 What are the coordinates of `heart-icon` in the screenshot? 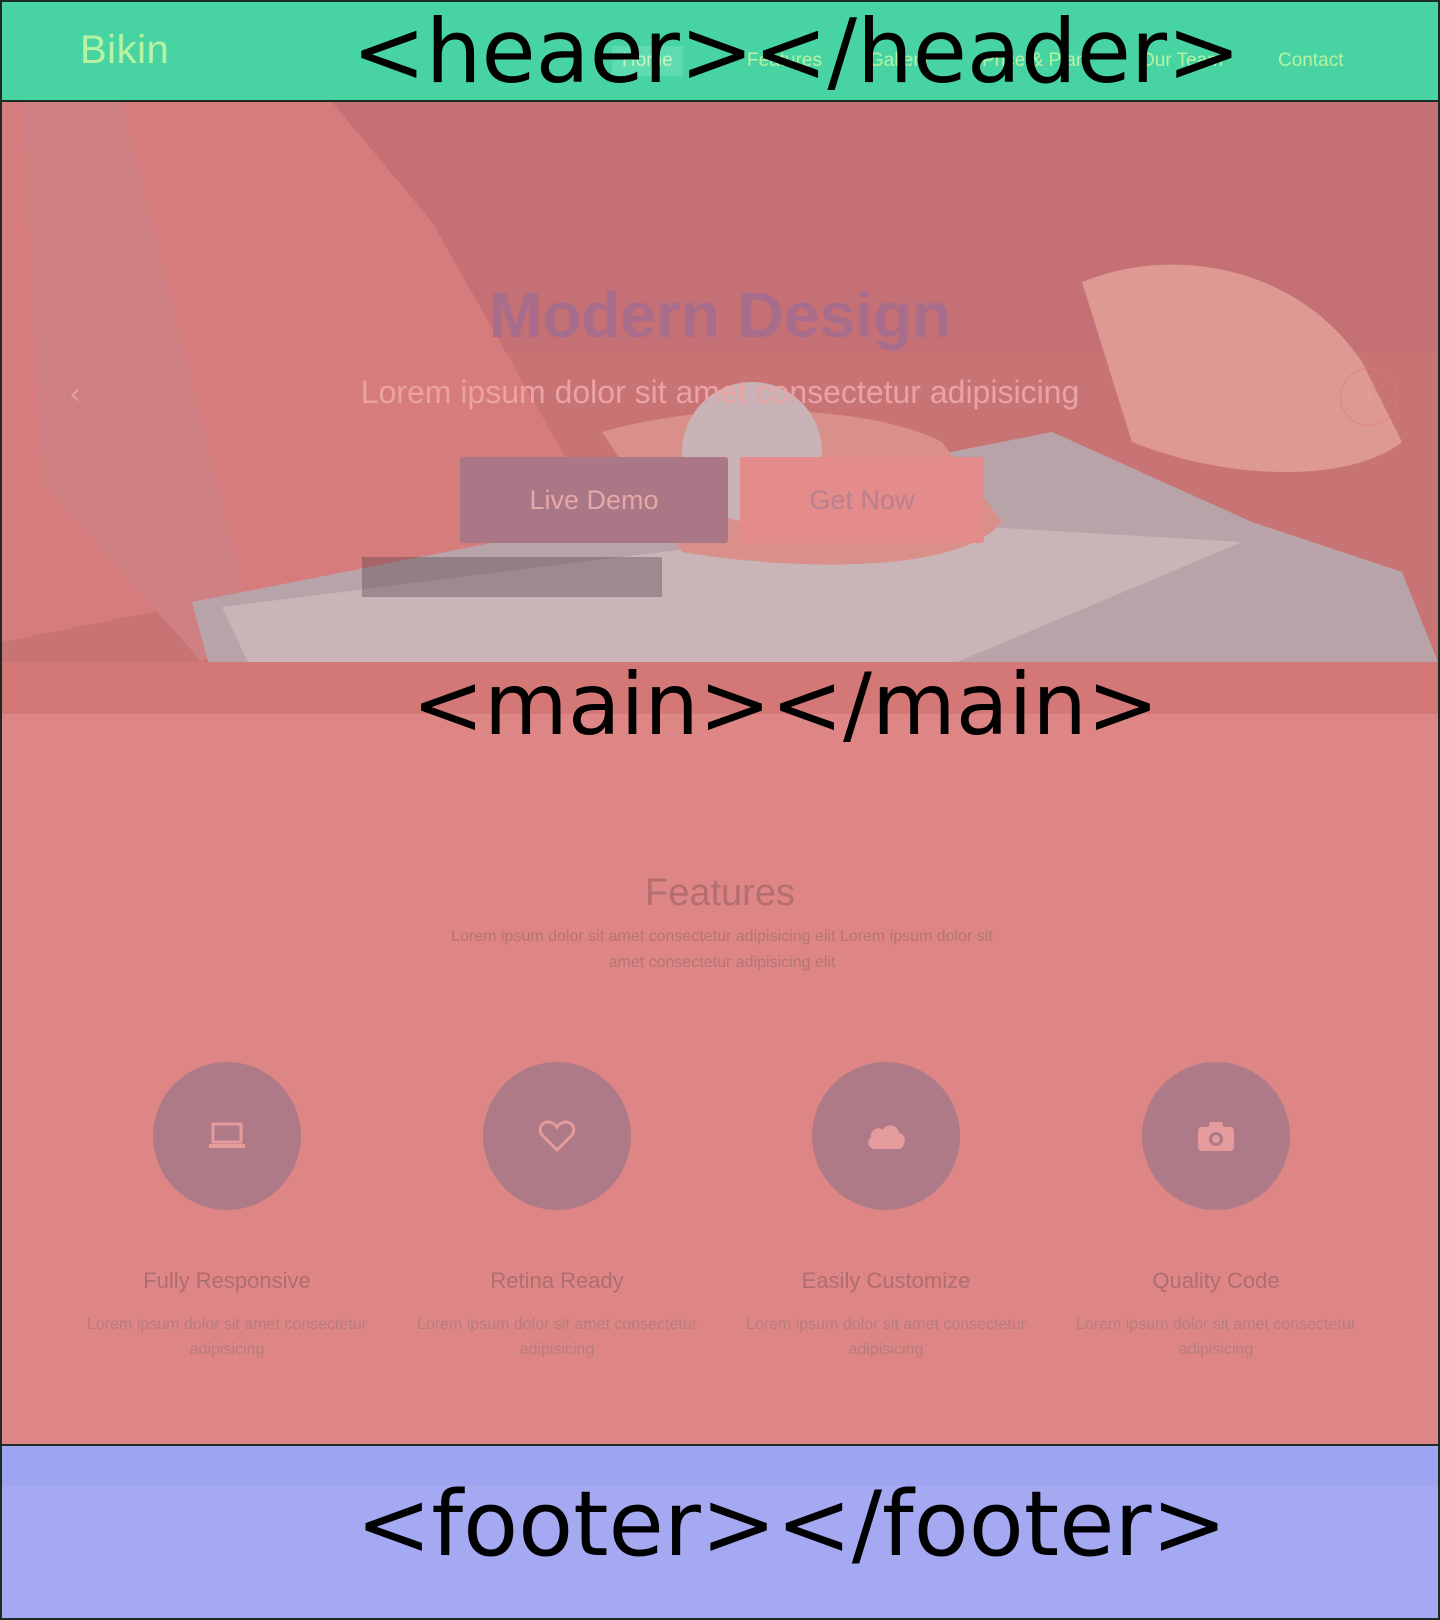 It's located at (557, 1136).